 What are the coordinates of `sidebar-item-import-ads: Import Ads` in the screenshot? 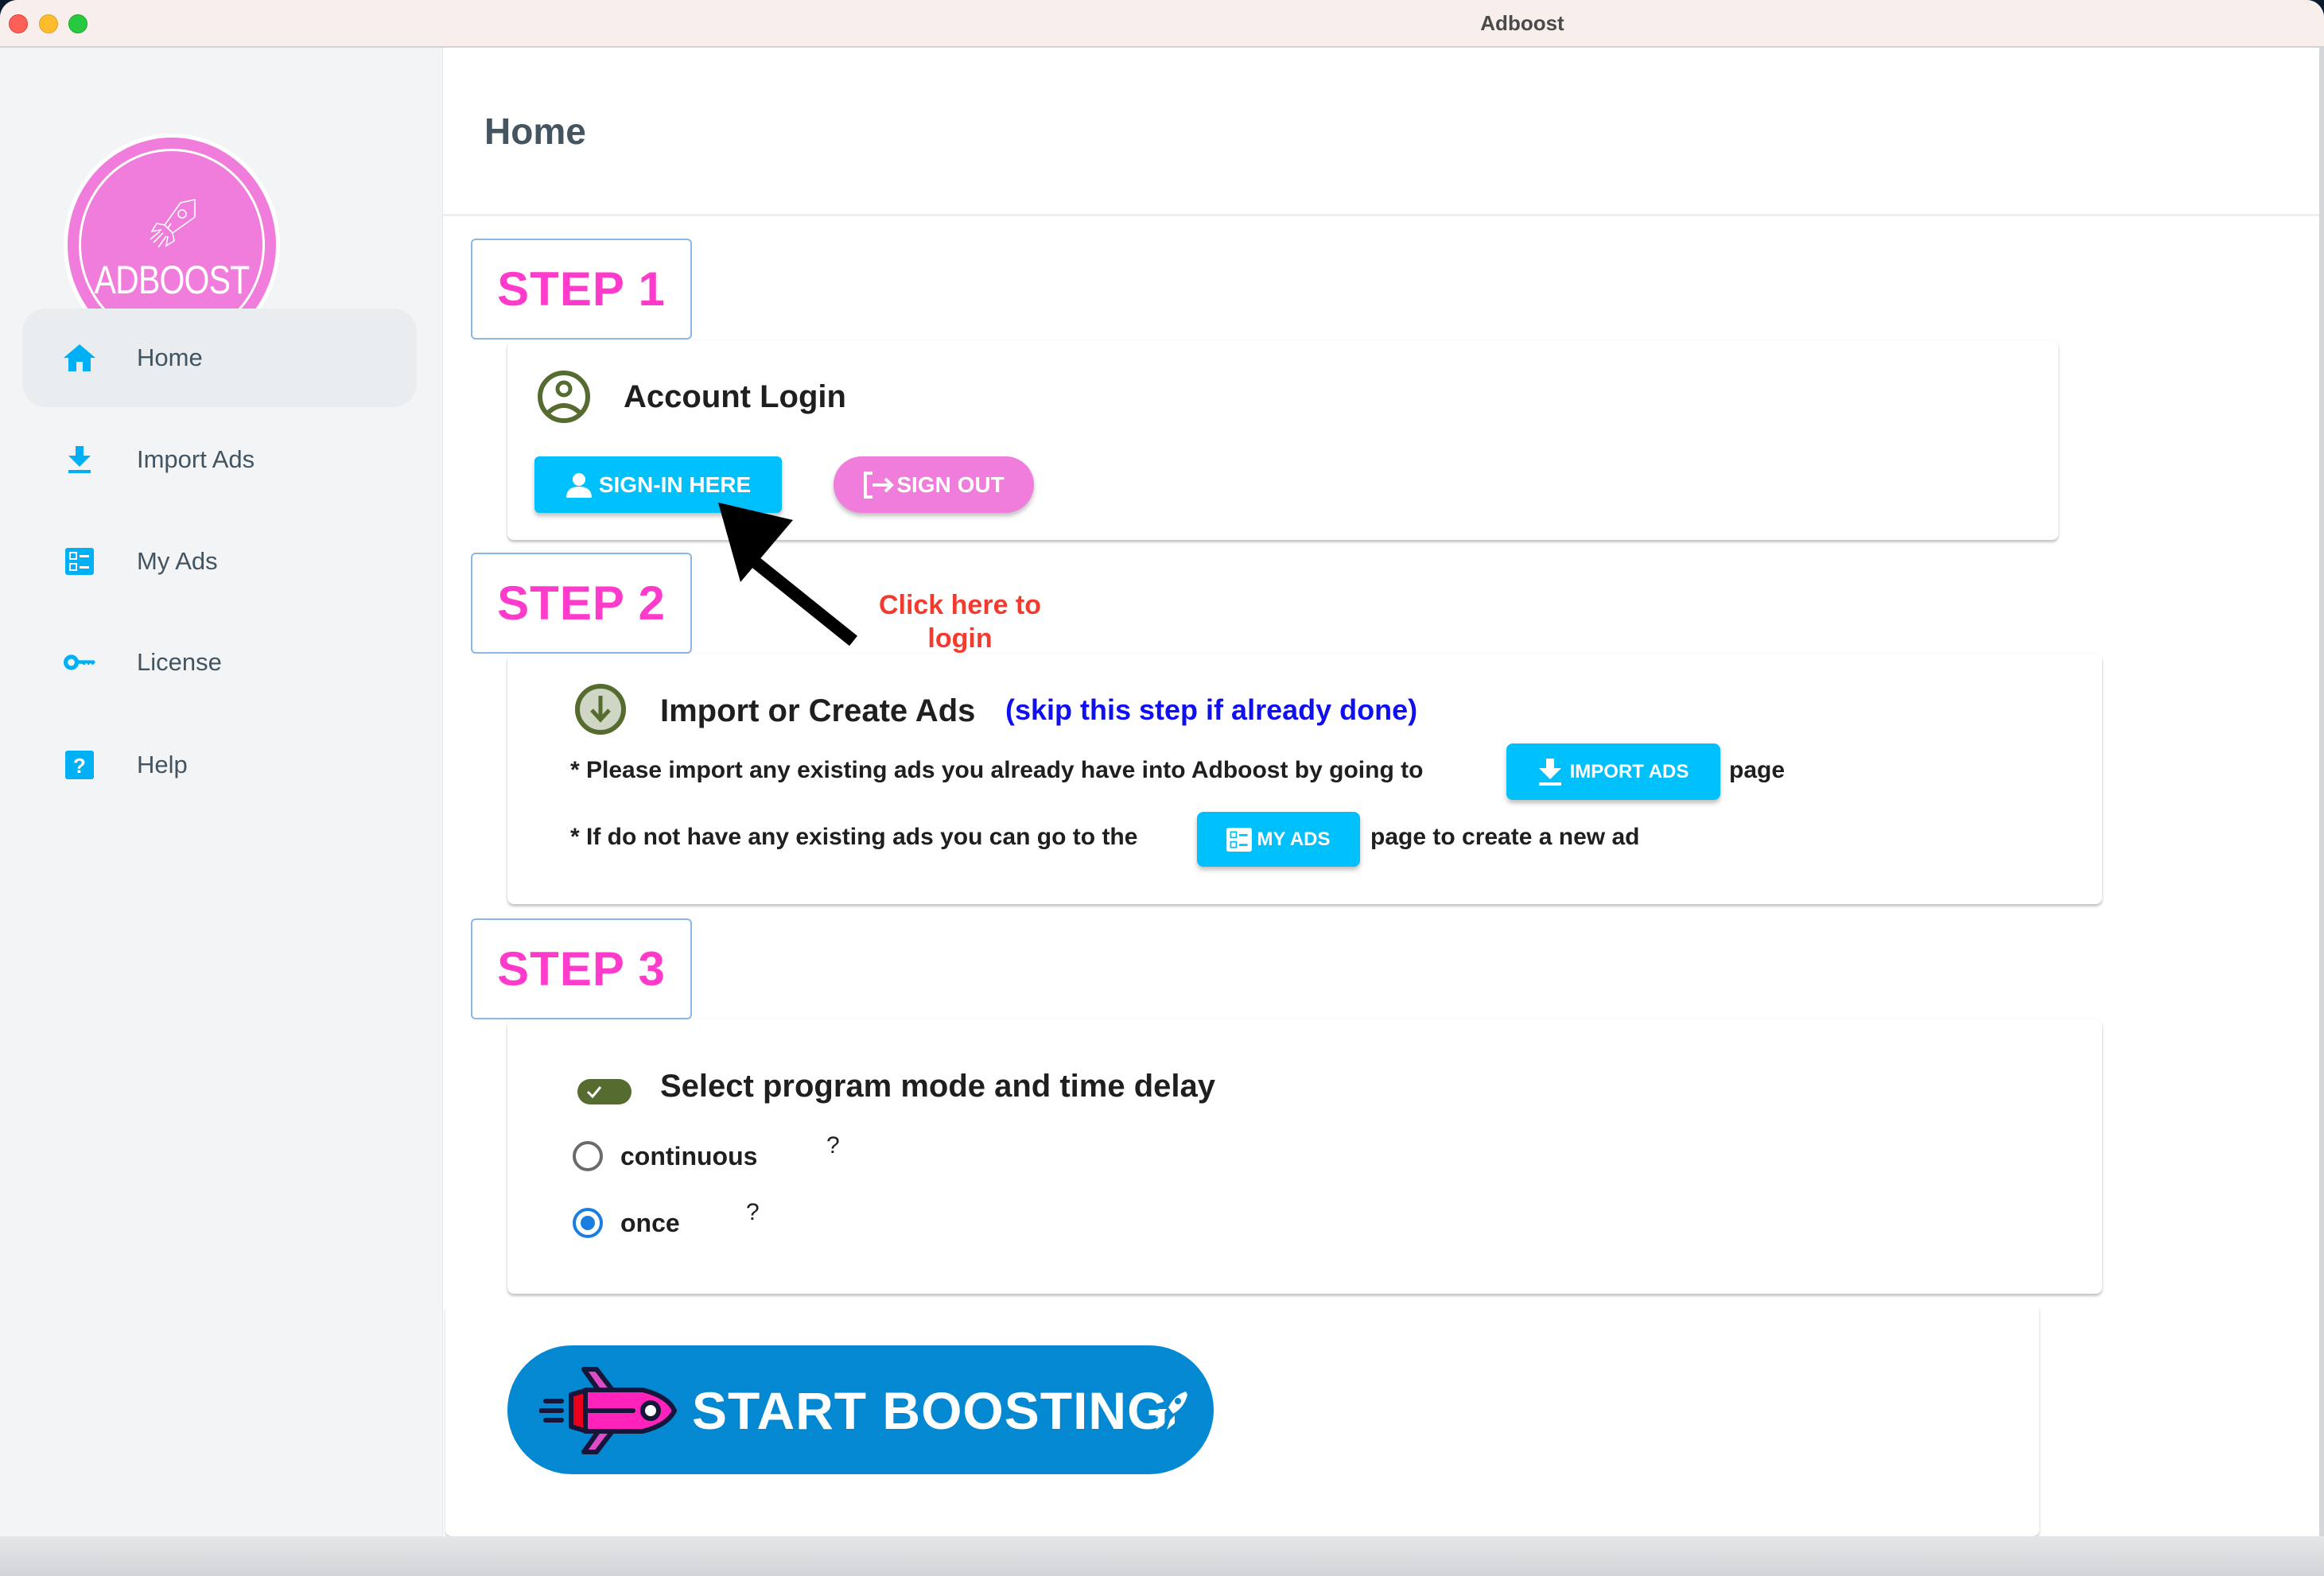 It's located at (219, 459).